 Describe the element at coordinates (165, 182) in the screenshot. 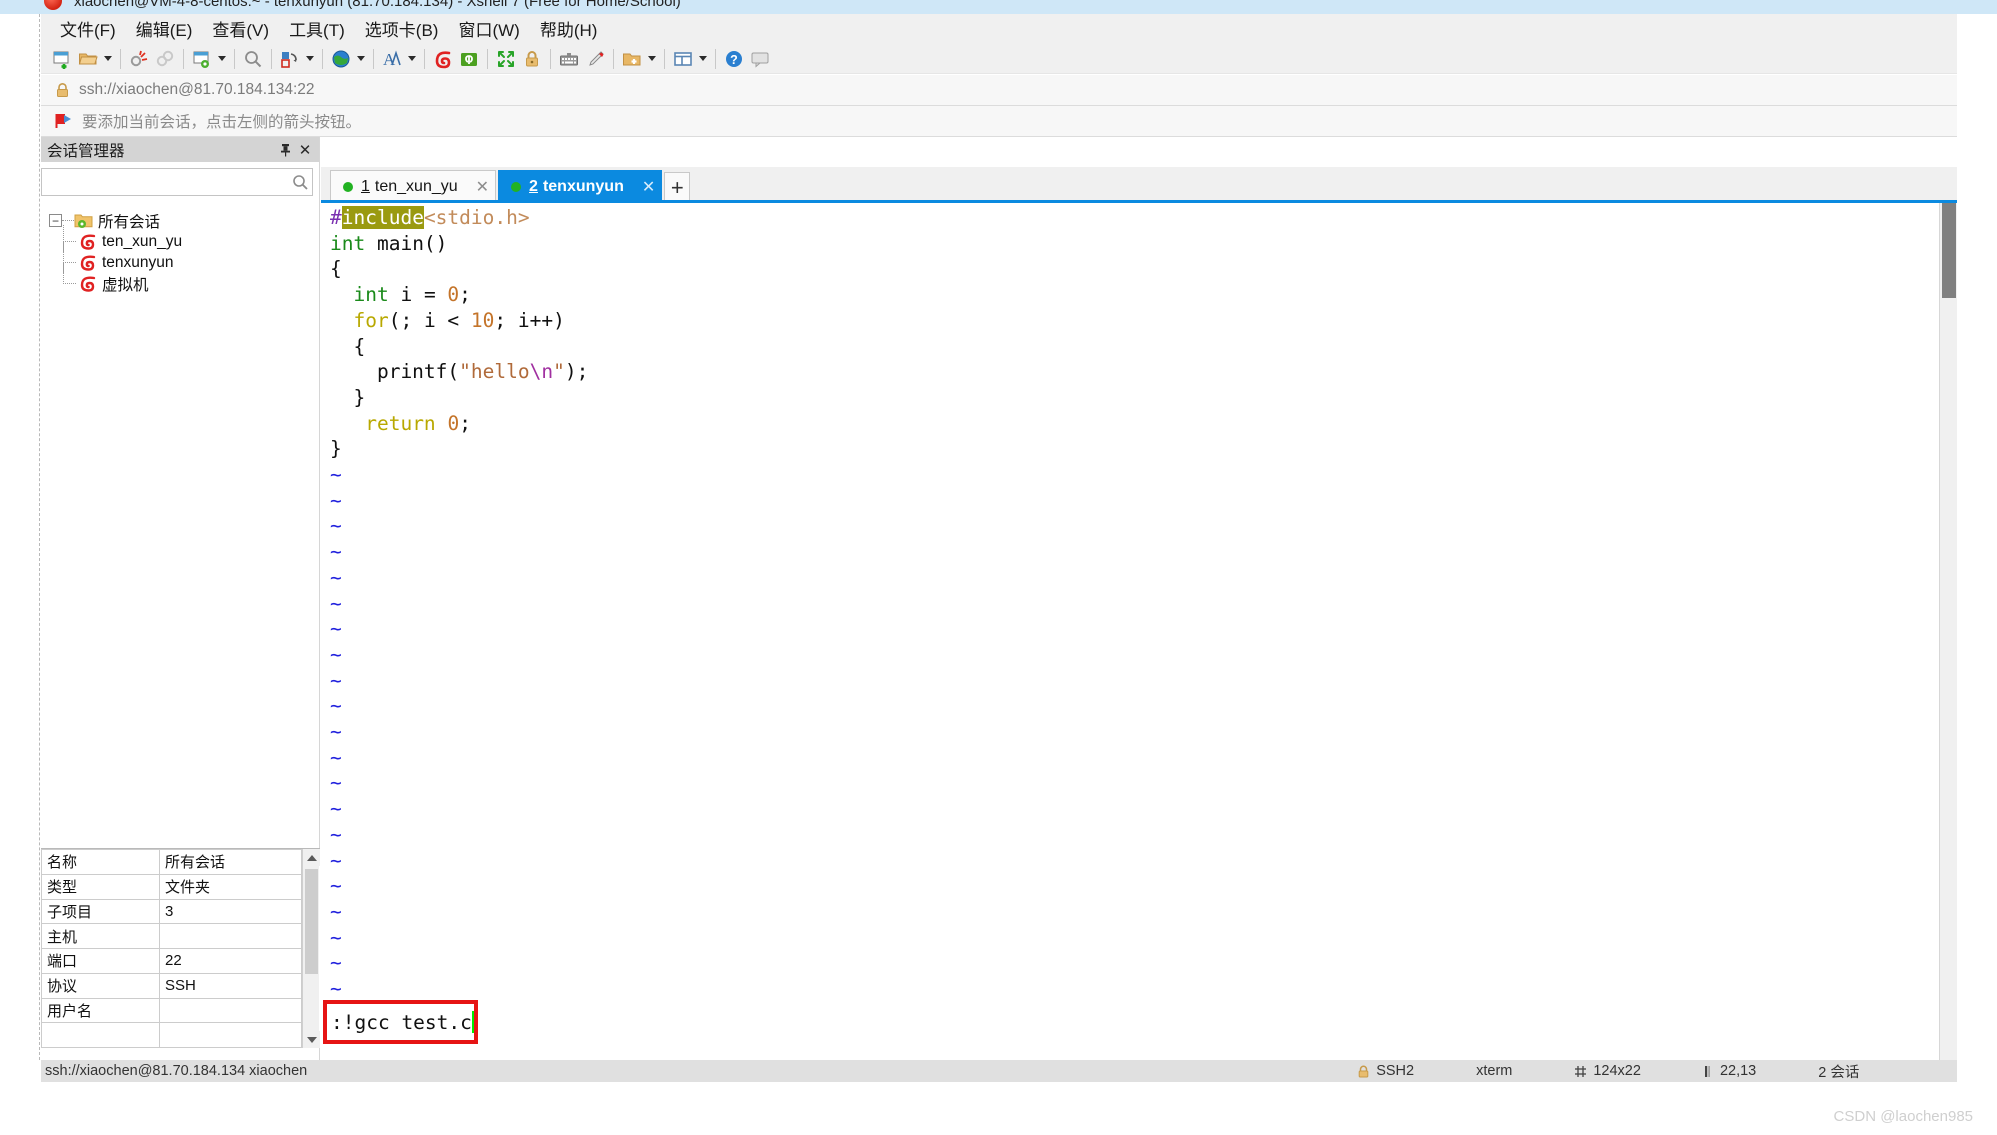

I see `session-search-input` at that location.